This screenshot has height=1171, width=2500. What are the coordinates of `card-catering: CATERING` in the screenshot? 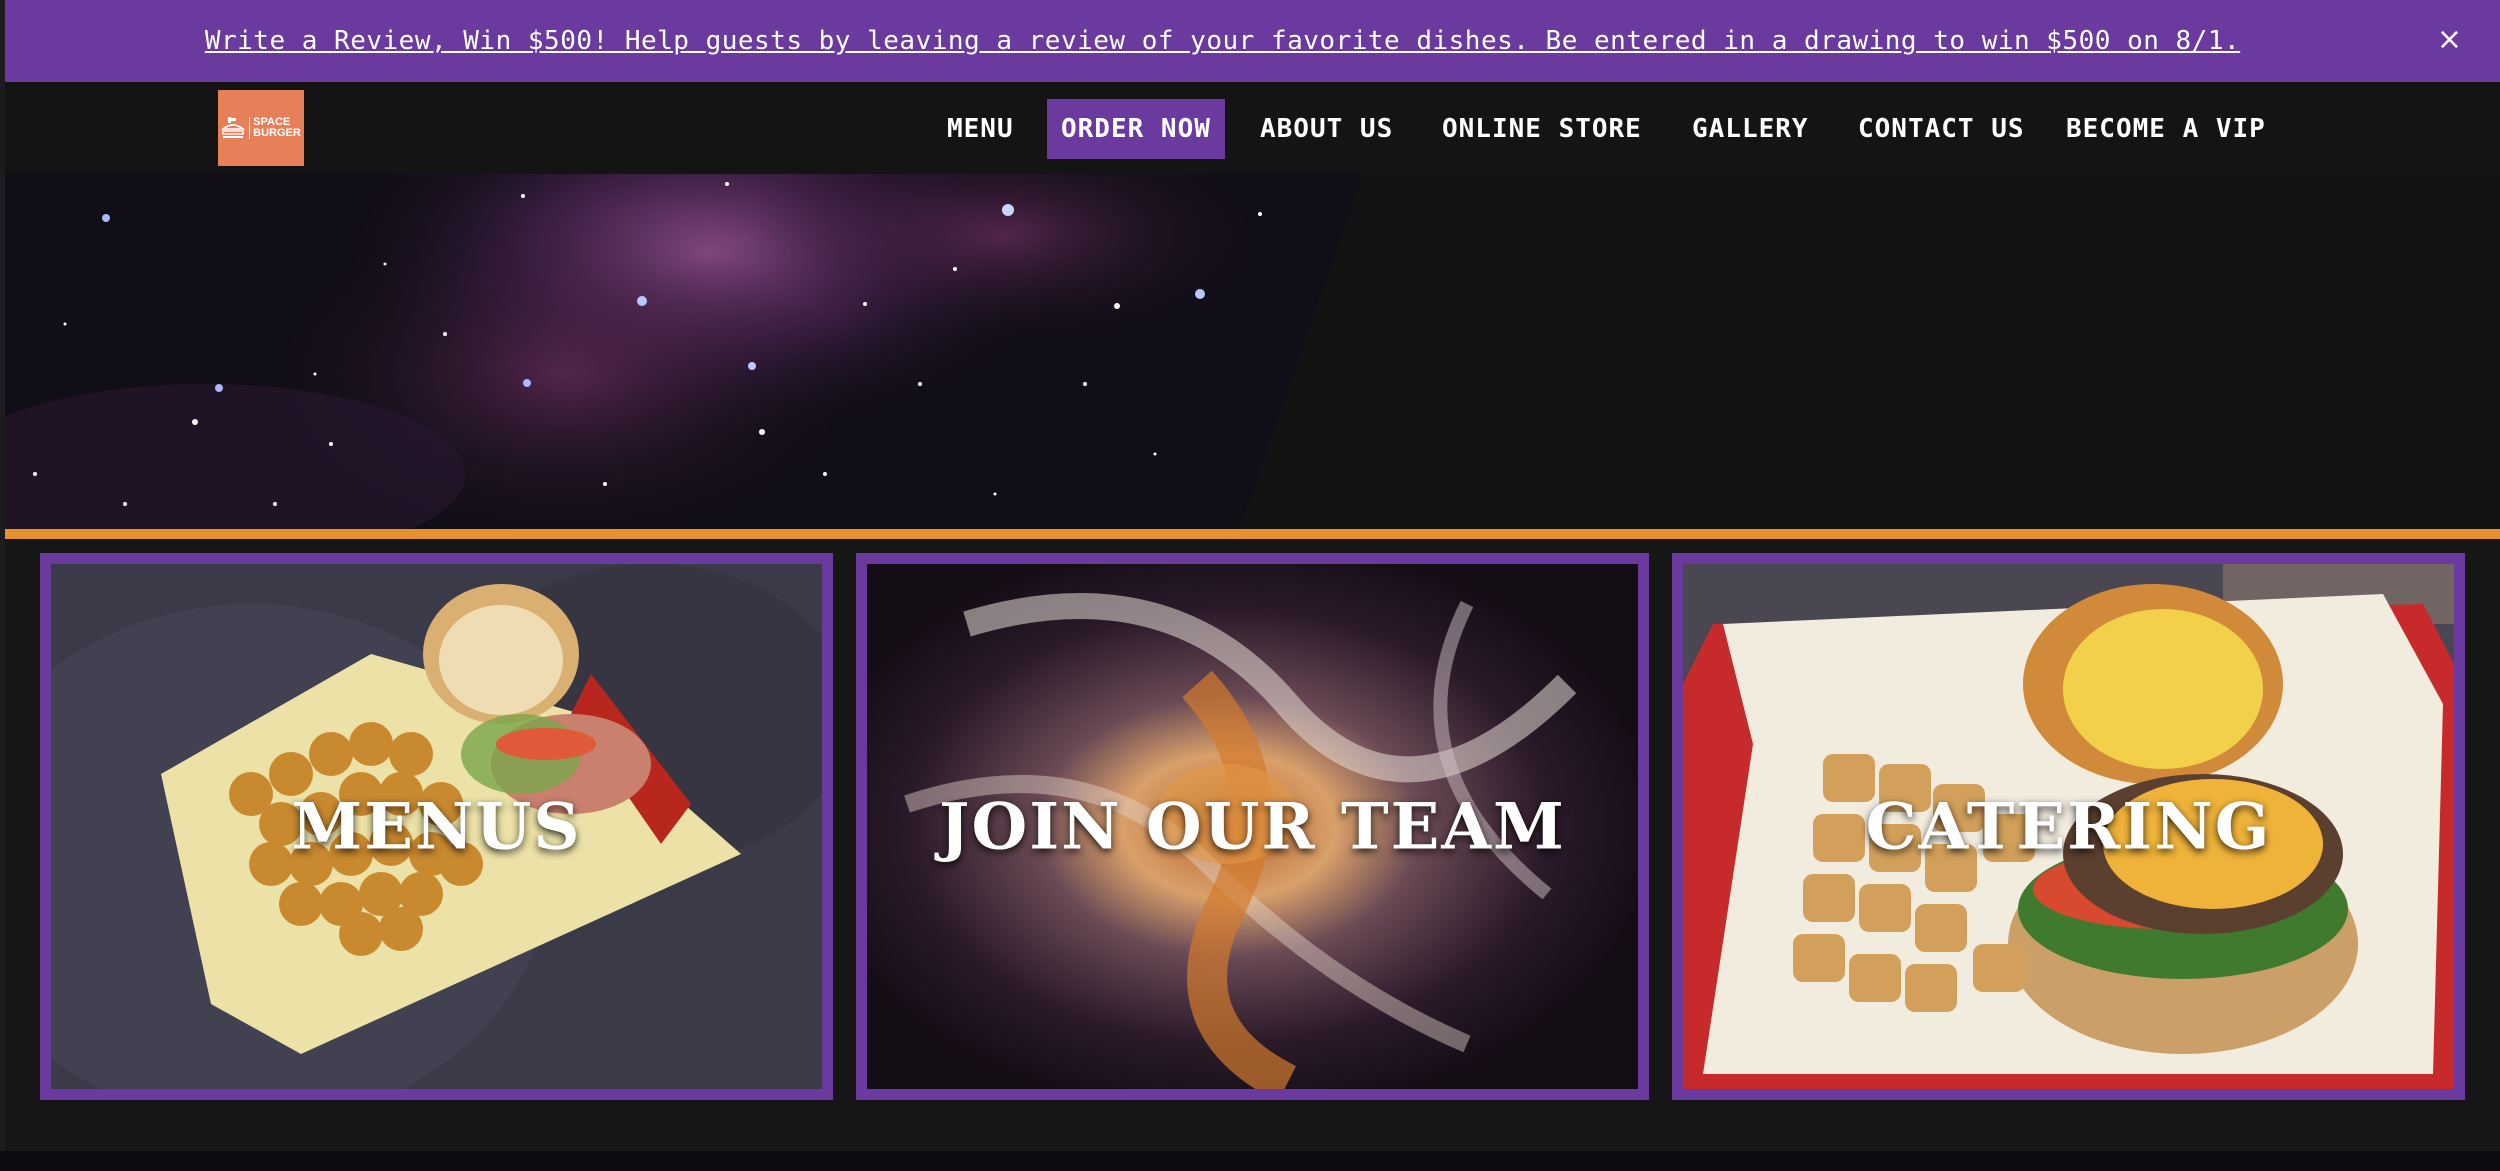 It's located at (2068, 826).